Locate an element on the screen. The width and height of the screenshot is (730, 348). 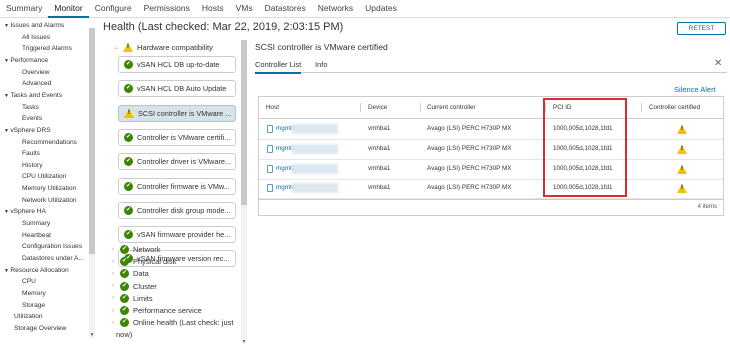
tree-scroll-thumb is located at coordinates (244, 122).